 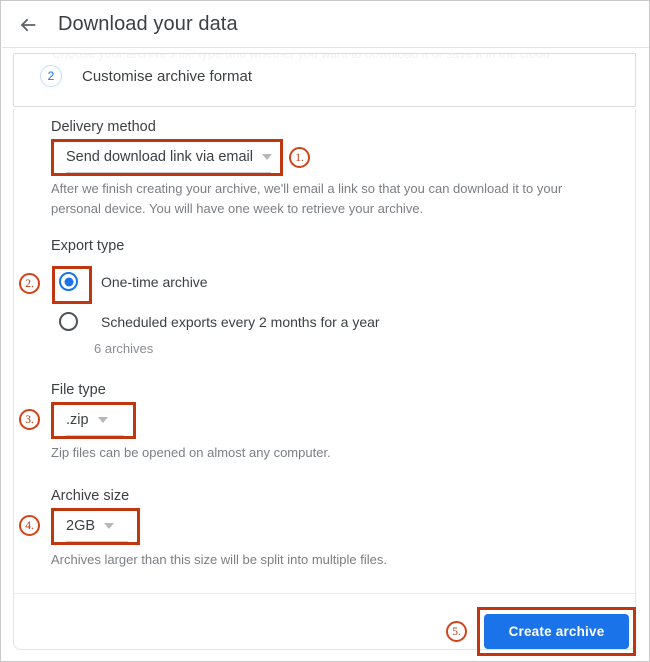 I want to click on step-title: Customise archive format, so click(x=167, y=76).